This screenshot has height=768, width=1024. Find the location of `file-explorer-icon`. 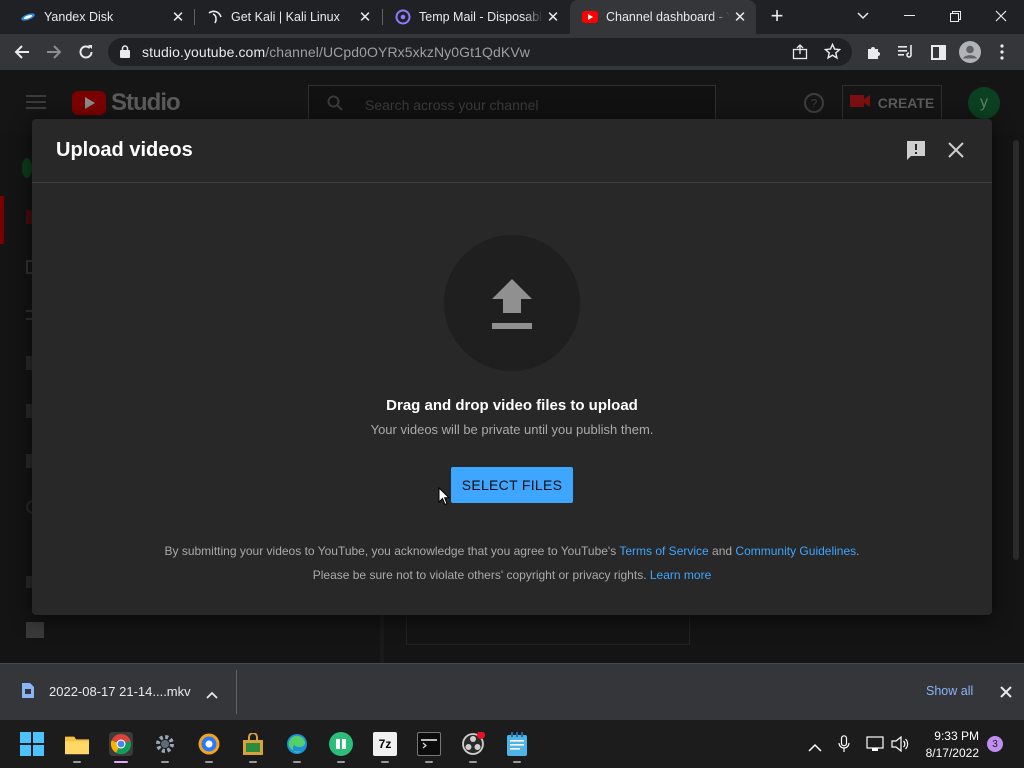

file-explorer-icon is located at coordinates (77, 744).